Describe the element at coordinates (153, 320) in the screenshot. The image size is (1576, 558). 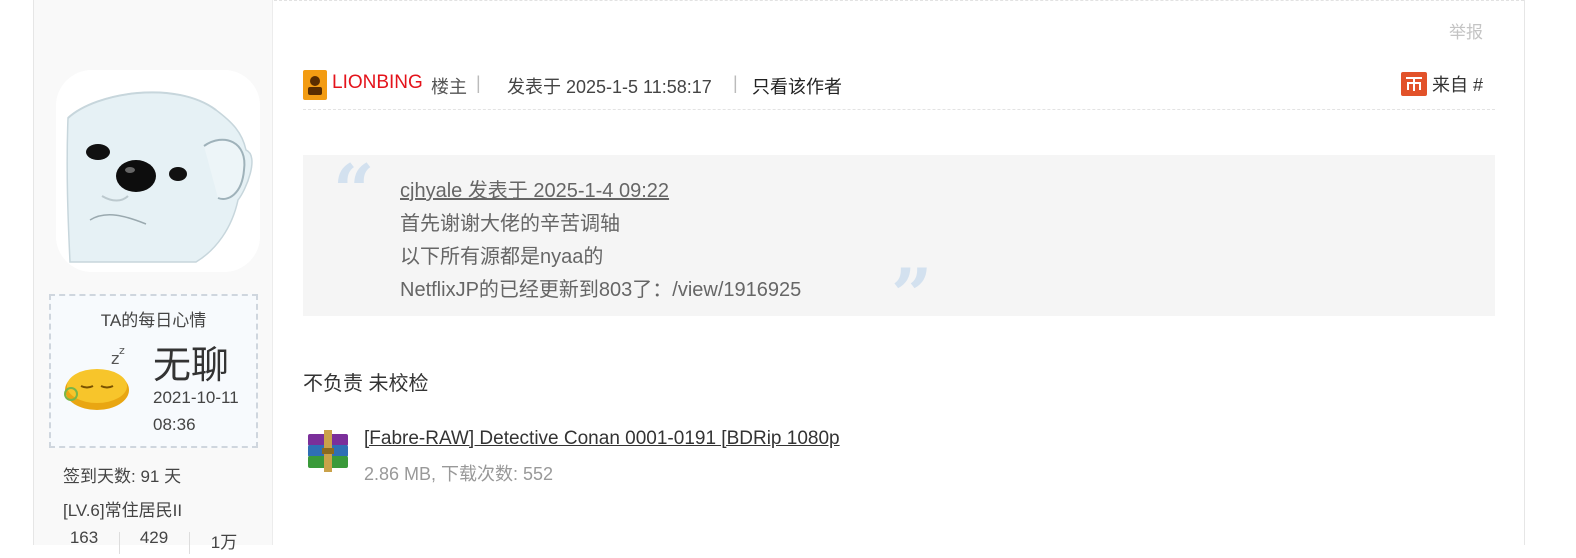
I see `mood-title: TA的每日心情` at that location.